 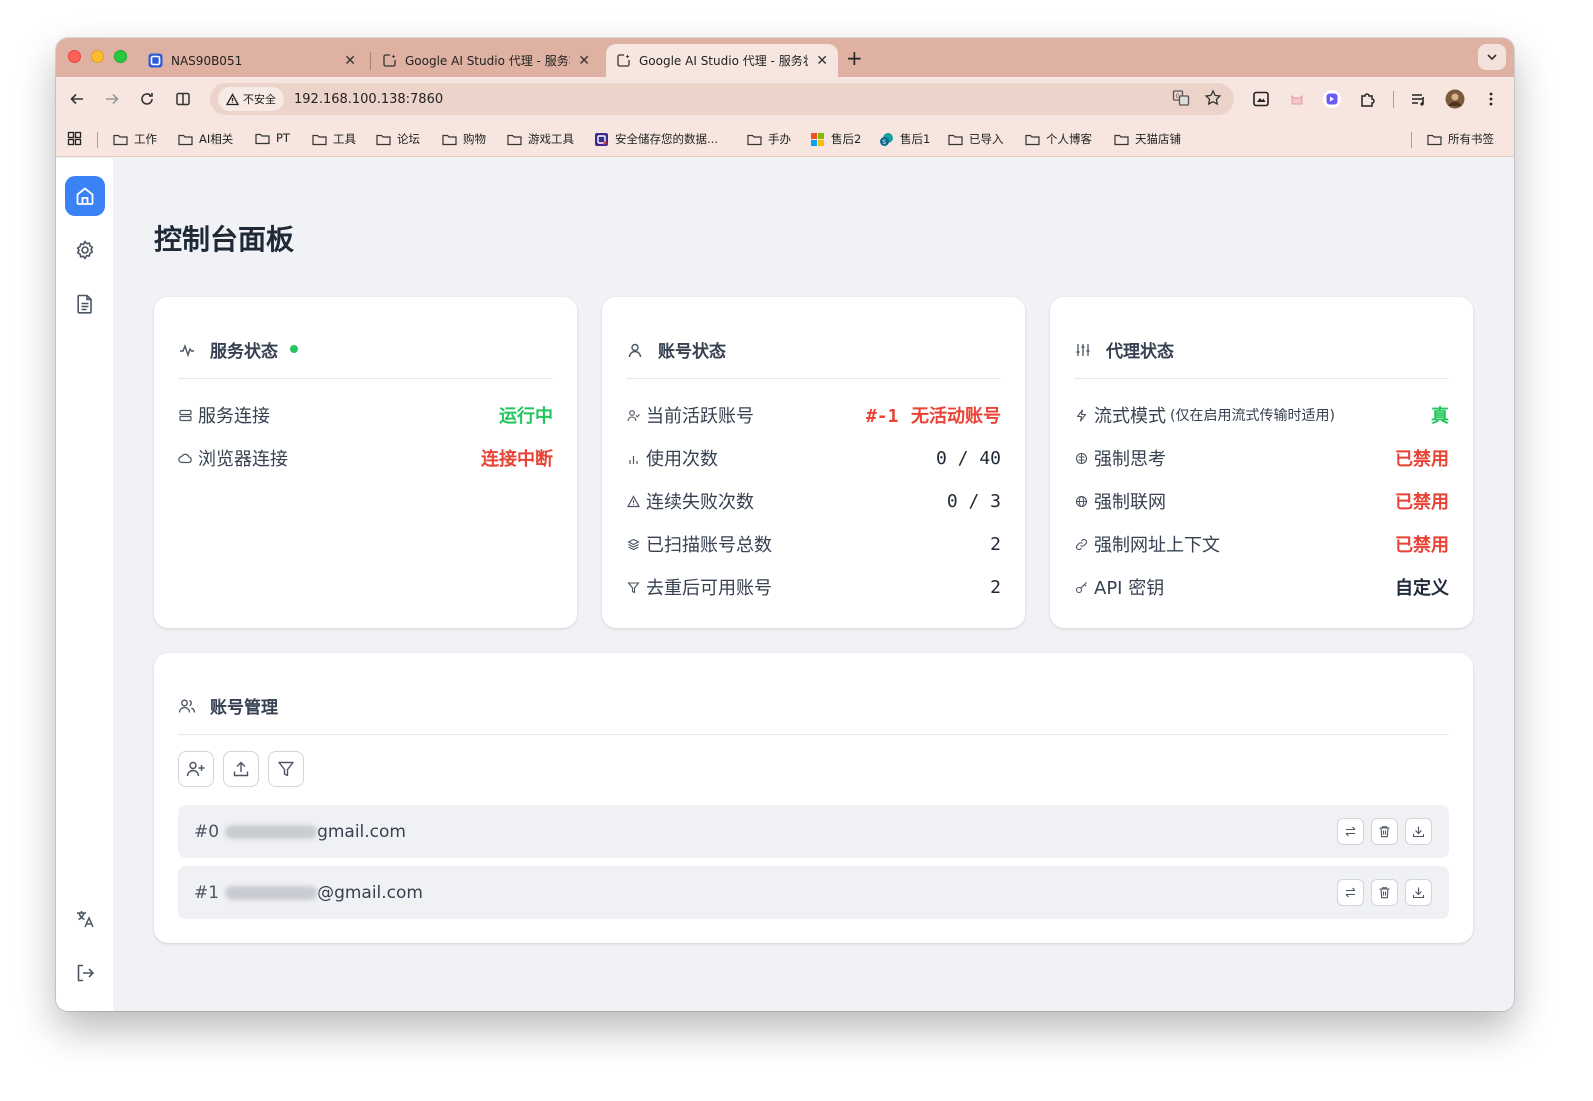 I want to click on deduped-accounts-row: 去重后可用账号 2, so click(x=813, y=587).